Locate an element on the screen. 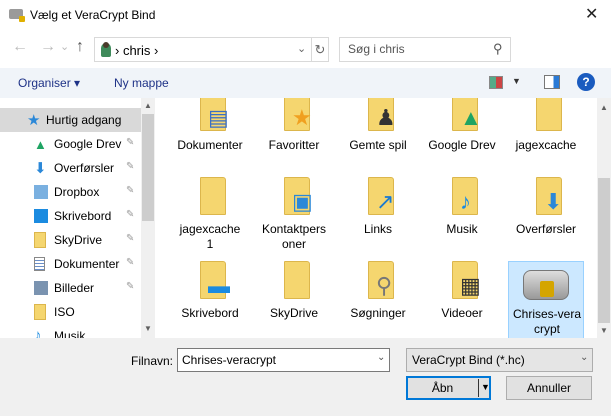 The height and width of the screenshot is (416, 611). sidebar-item-label: Google Drev is located at coordinates (88, 144).